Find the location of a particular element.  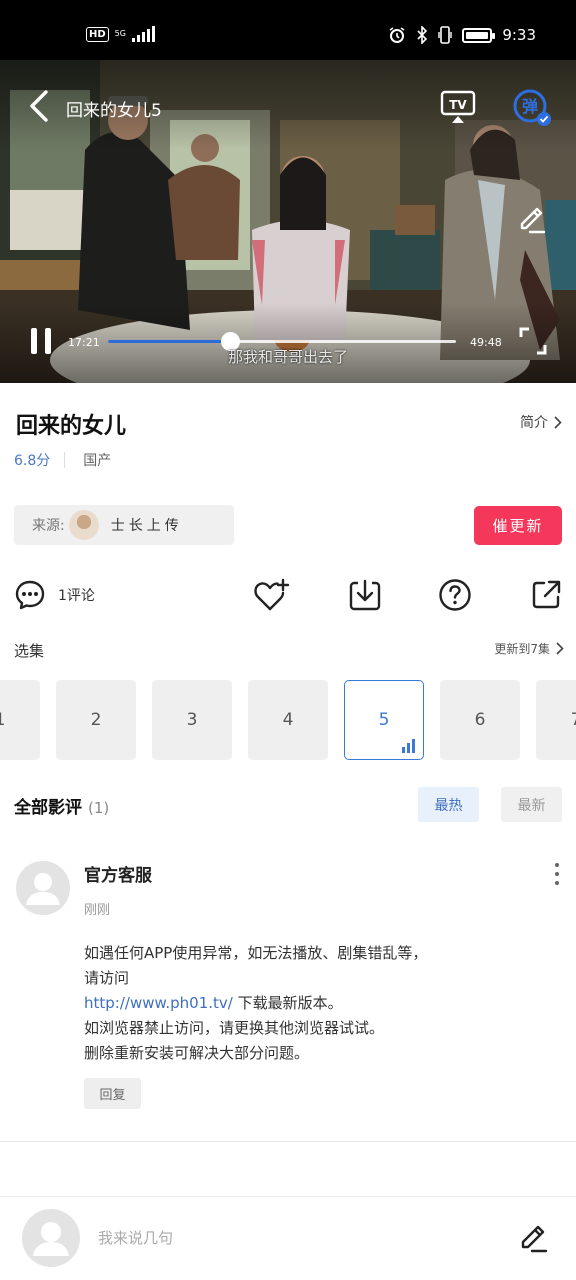

my-avatar is located at coordinates (51, 1238).